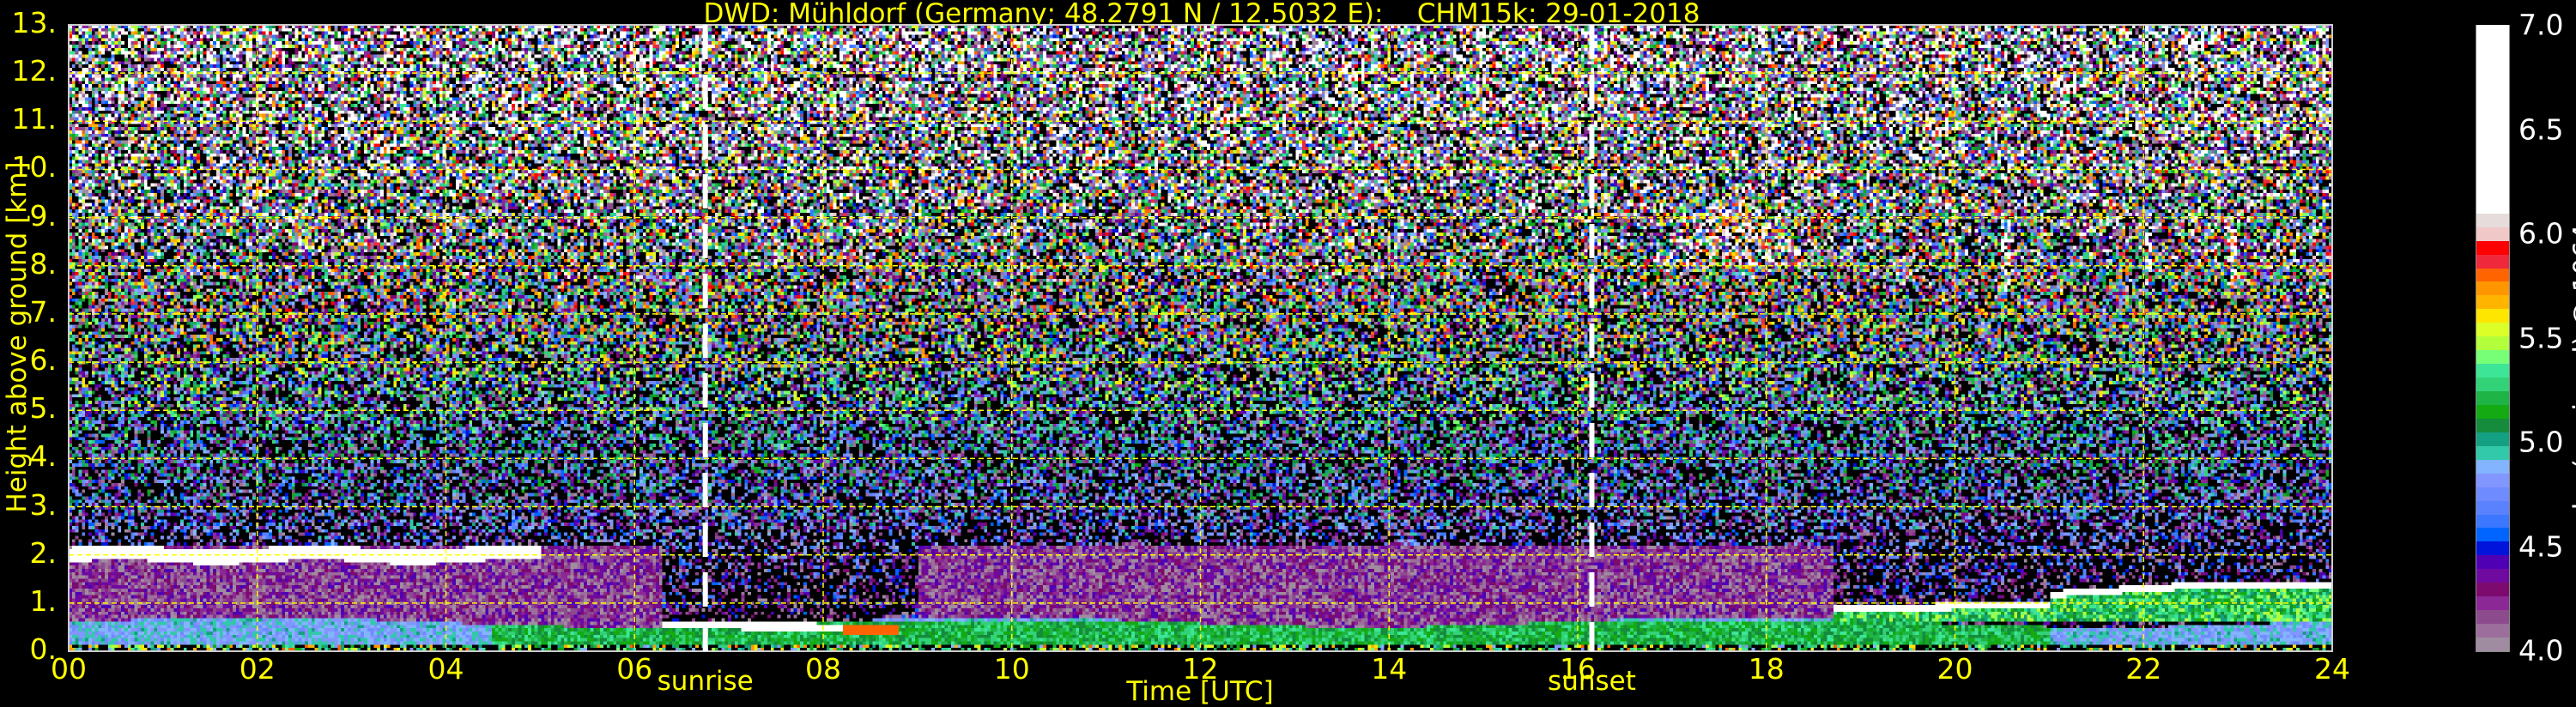 The height and width of the screenshot is (707, 2576). I want to click on colorbar-tick-label: 6.0, so click(2541, 234).